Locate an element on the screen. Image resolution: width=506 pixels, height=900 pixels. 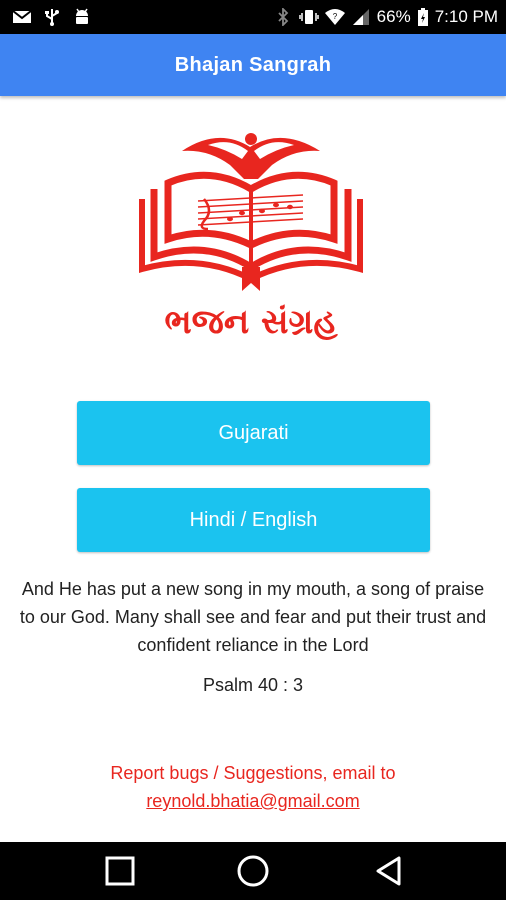
app-title: Bhajan Sangrah is located at coordinates (253, 64).